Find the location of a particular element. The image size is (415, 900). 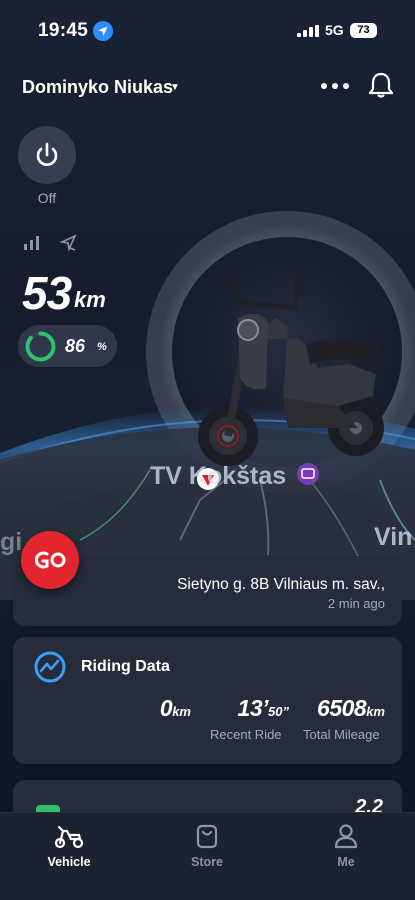

bottom-tab-bar: Vehicle Store Me is located at coordinates (207, 856).